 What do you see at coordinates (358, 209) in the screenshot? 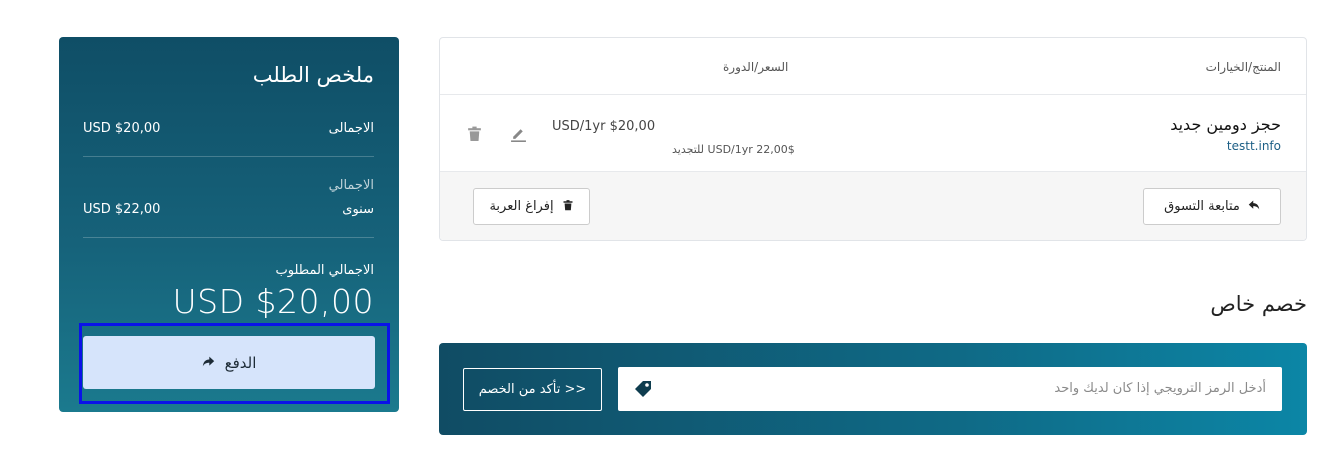
I see `recurring-period: سنوى` at bounding box center [358, 209].